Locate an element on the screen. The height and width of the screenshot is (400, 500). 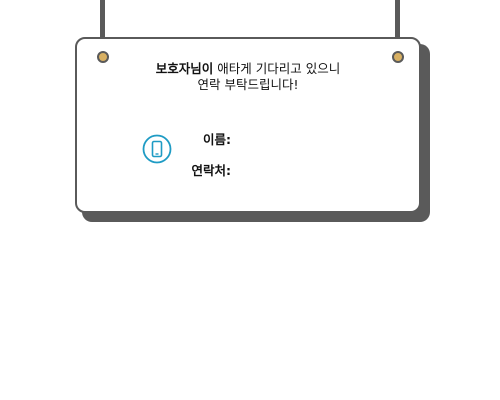
contact-label: 연락처: is located at coordinates (211, 170).